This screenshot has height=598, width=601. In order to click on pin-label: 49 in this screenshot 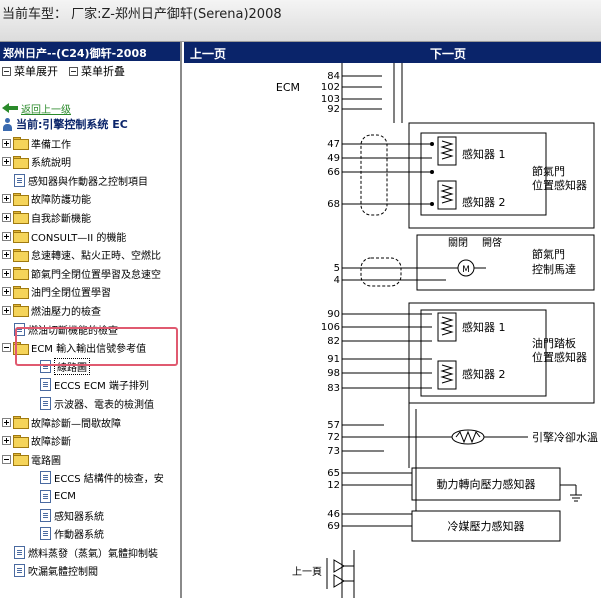, I will do `click(333, 158)`.